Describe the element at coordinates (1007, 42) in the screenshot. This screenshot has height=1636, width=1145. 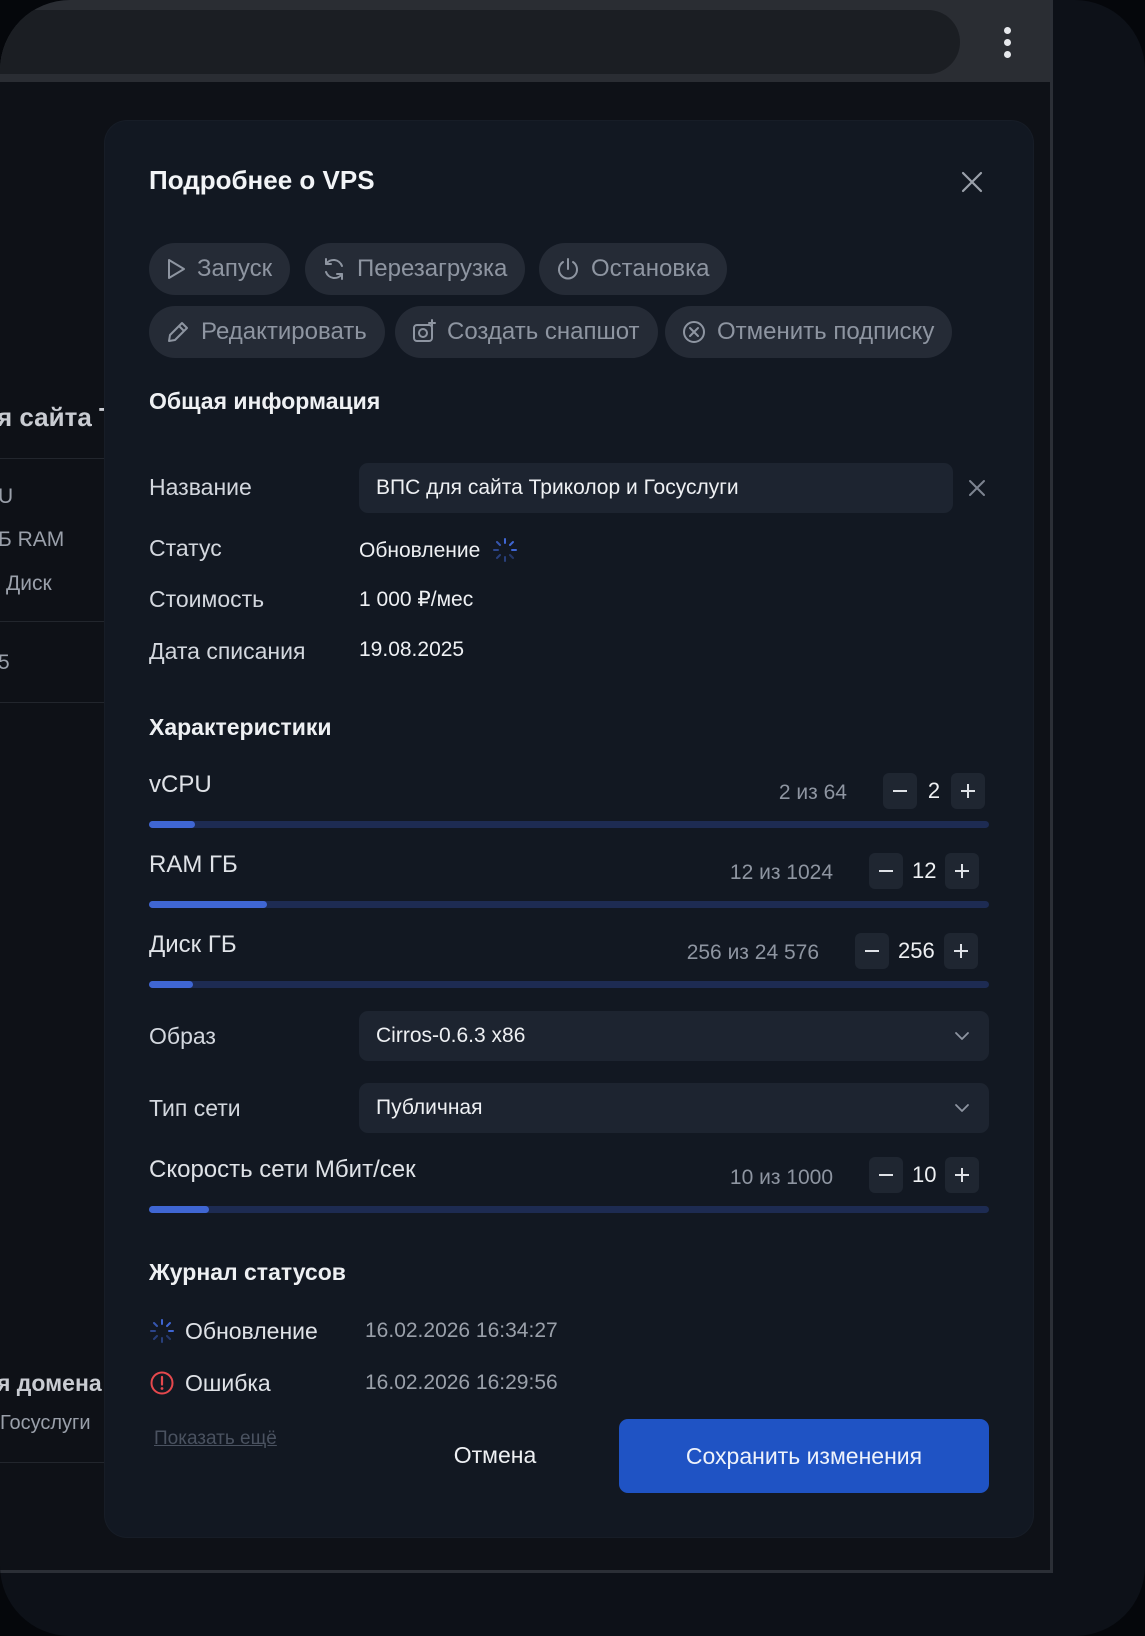
I see `kebab-menu-icon` at that location.